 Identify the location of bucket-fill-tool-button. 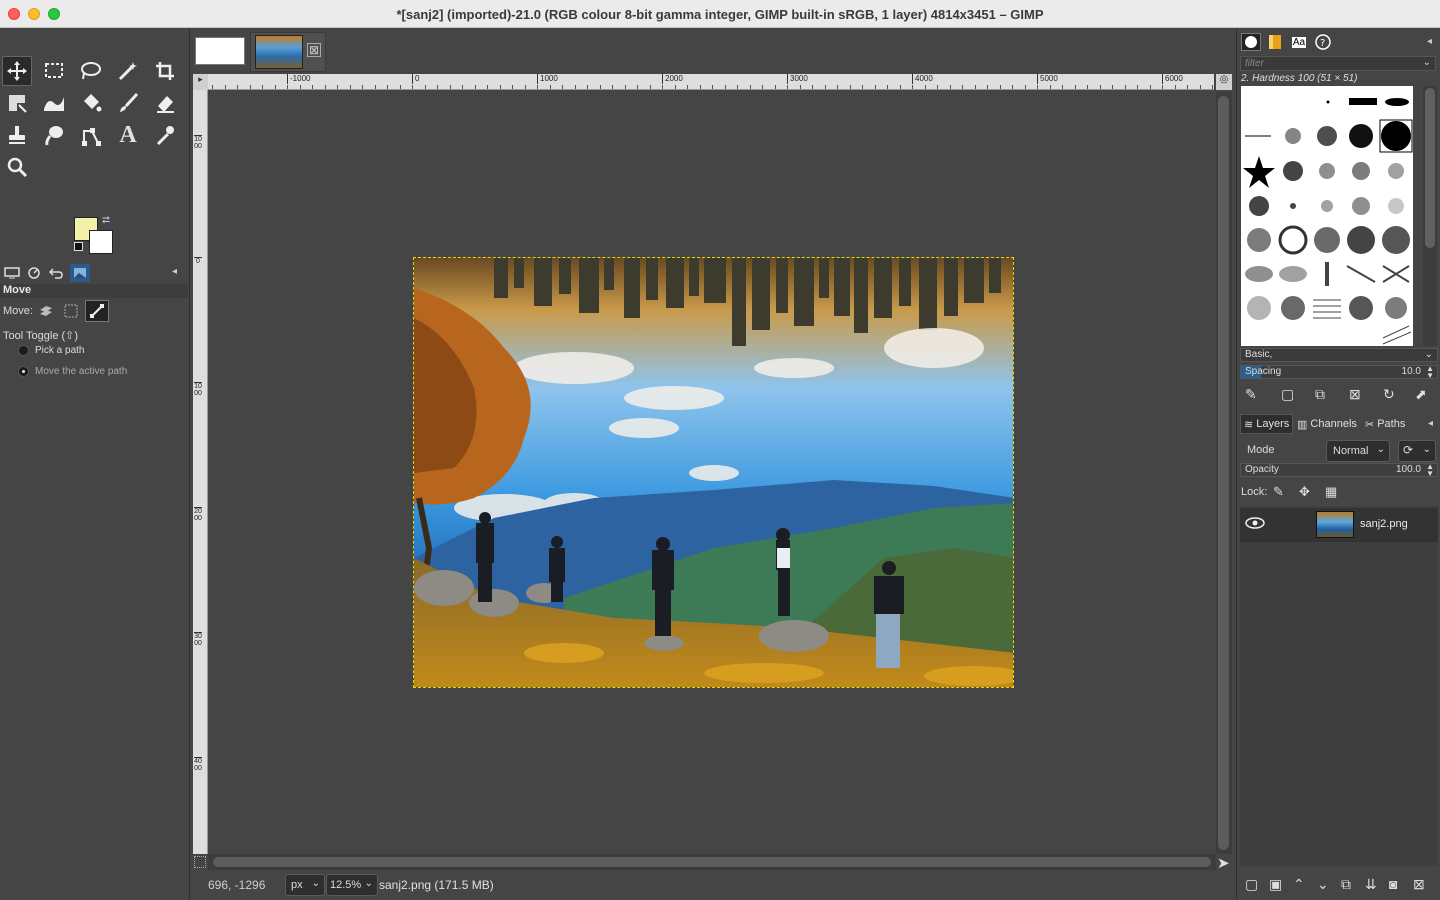
(91, 103).